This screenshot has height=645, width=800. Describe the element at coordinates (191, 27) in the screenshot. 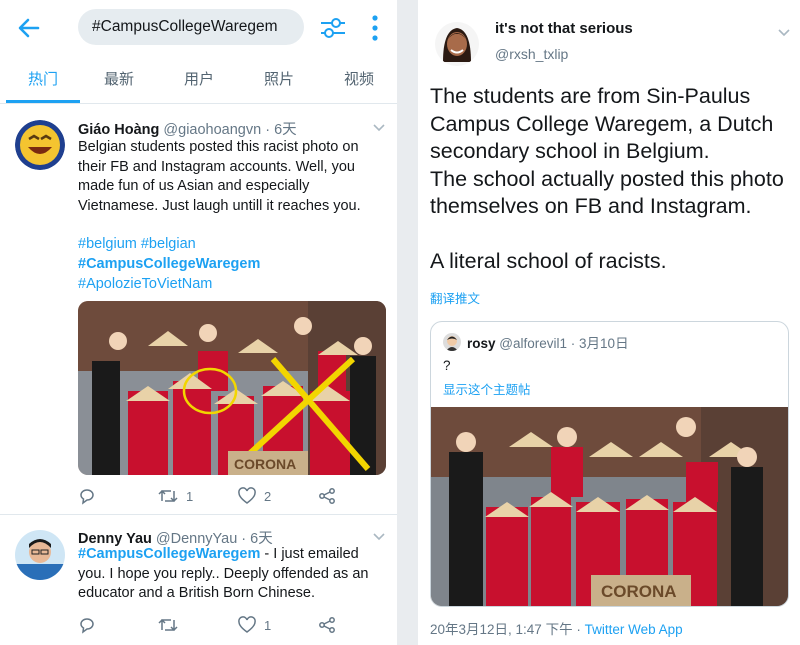

I see `search-input: #CampusCollegeWaregem` at that location.